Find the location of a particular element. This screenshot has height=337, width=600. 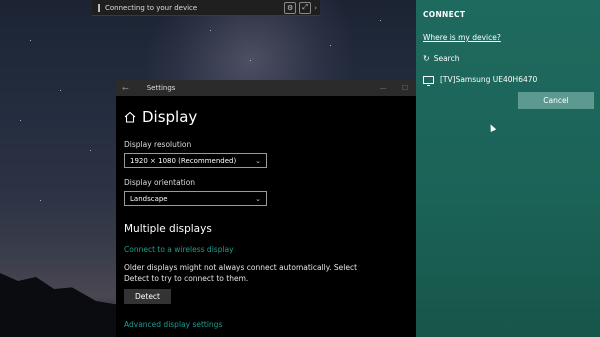

tv-icon is located at coordinates (428, 80).